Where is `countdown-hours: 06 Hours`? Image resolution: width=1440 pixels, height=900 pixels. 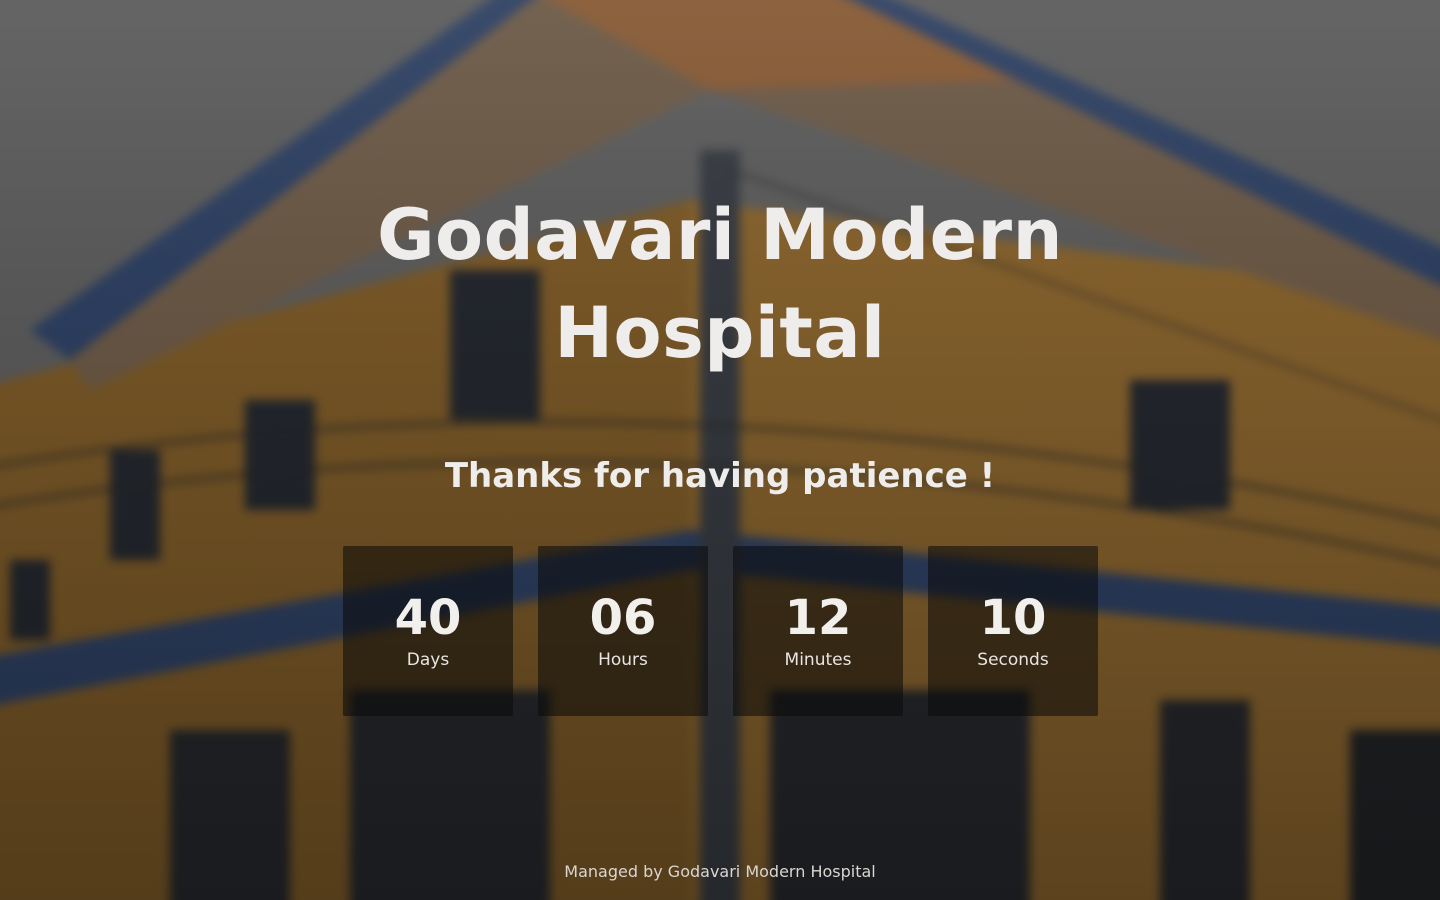
countdown-hours: 06 Hours is located at coordinates (623, 631).